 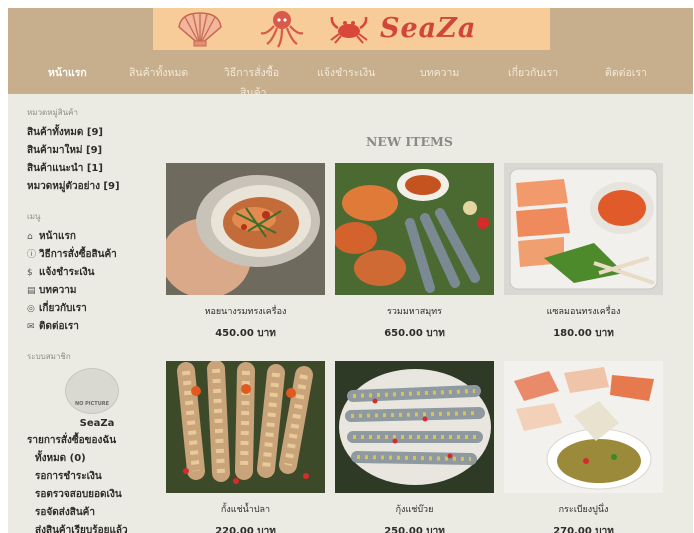 I want to click on product-card: หอยนางรมทรงเครื่อง 450.00 บาท, so click(x=245, y=251).